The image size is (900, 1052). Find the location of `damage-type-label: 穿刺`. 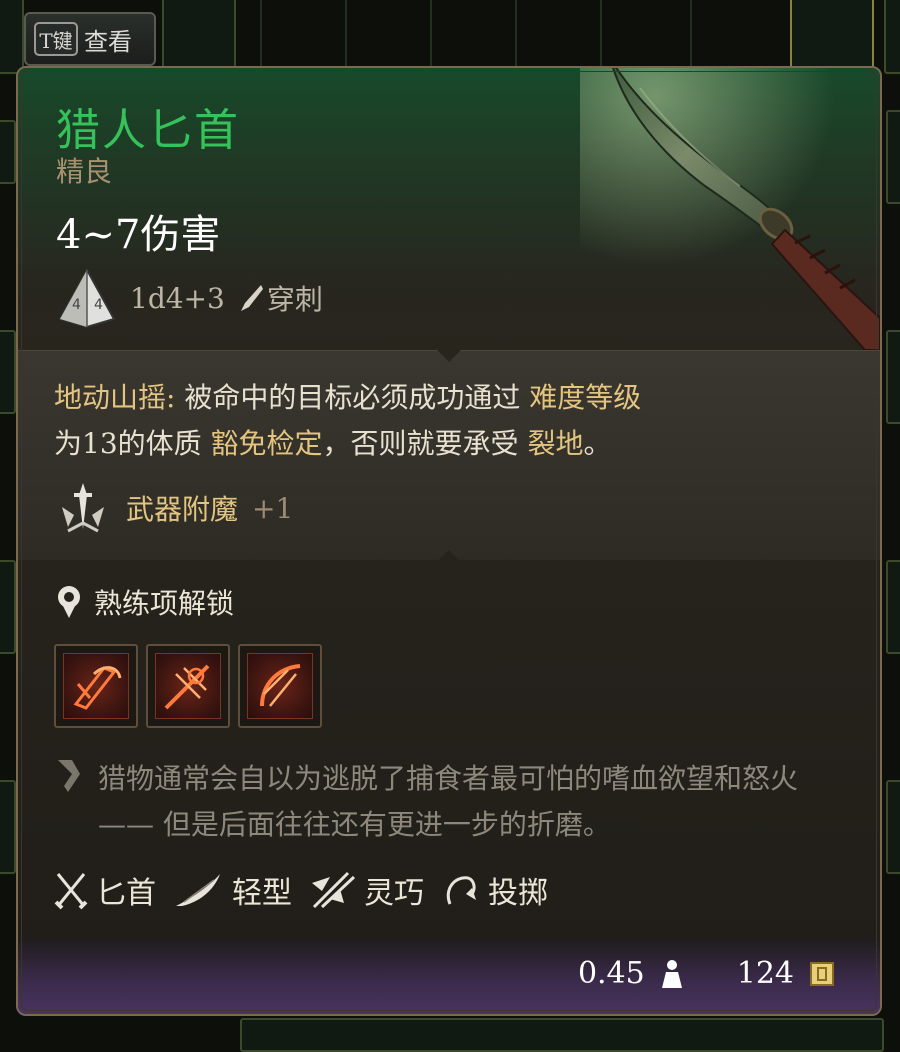

damage-type-label: 穿刺 is located at coordinates (294, 299).